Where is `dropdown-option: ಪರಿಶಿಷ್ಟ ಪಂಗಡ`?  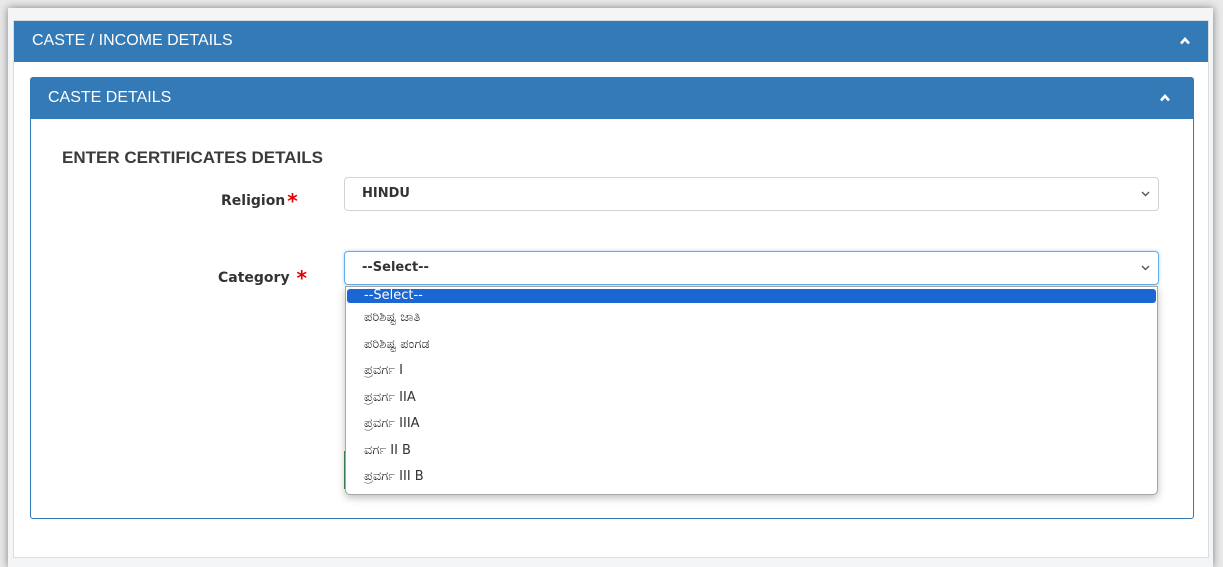
dropdown-option: ಪರಿಶಿಷ್ಟ ಪಂಗಡ is located at coordinates (751, 345).